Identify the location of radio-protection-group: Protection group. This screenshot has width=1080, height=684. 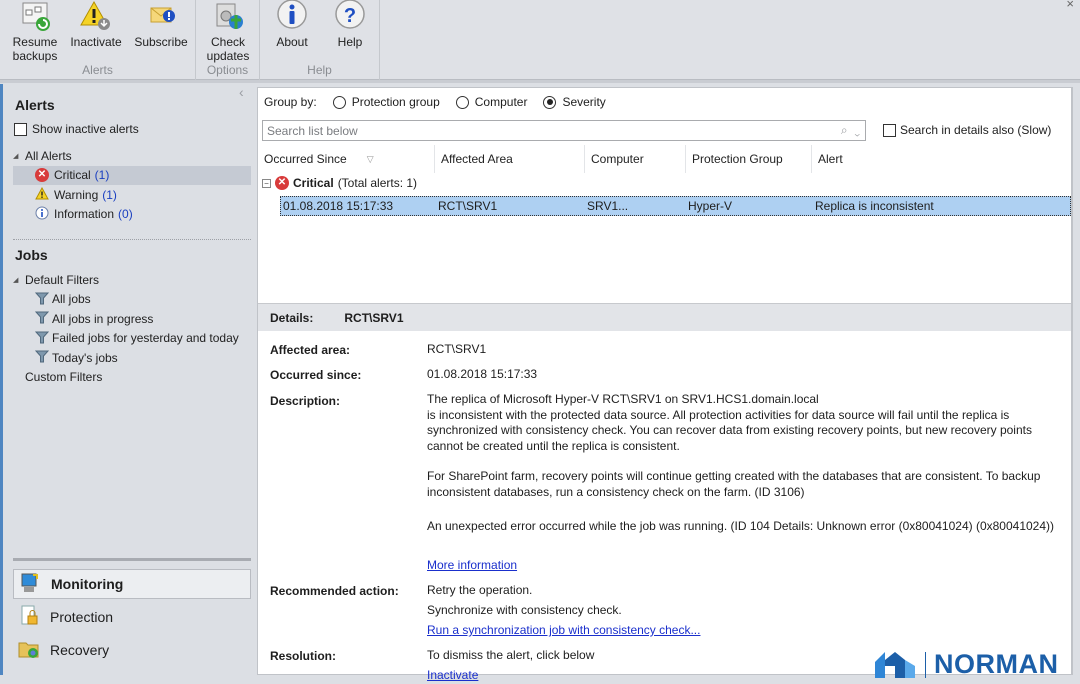
(386, 102).